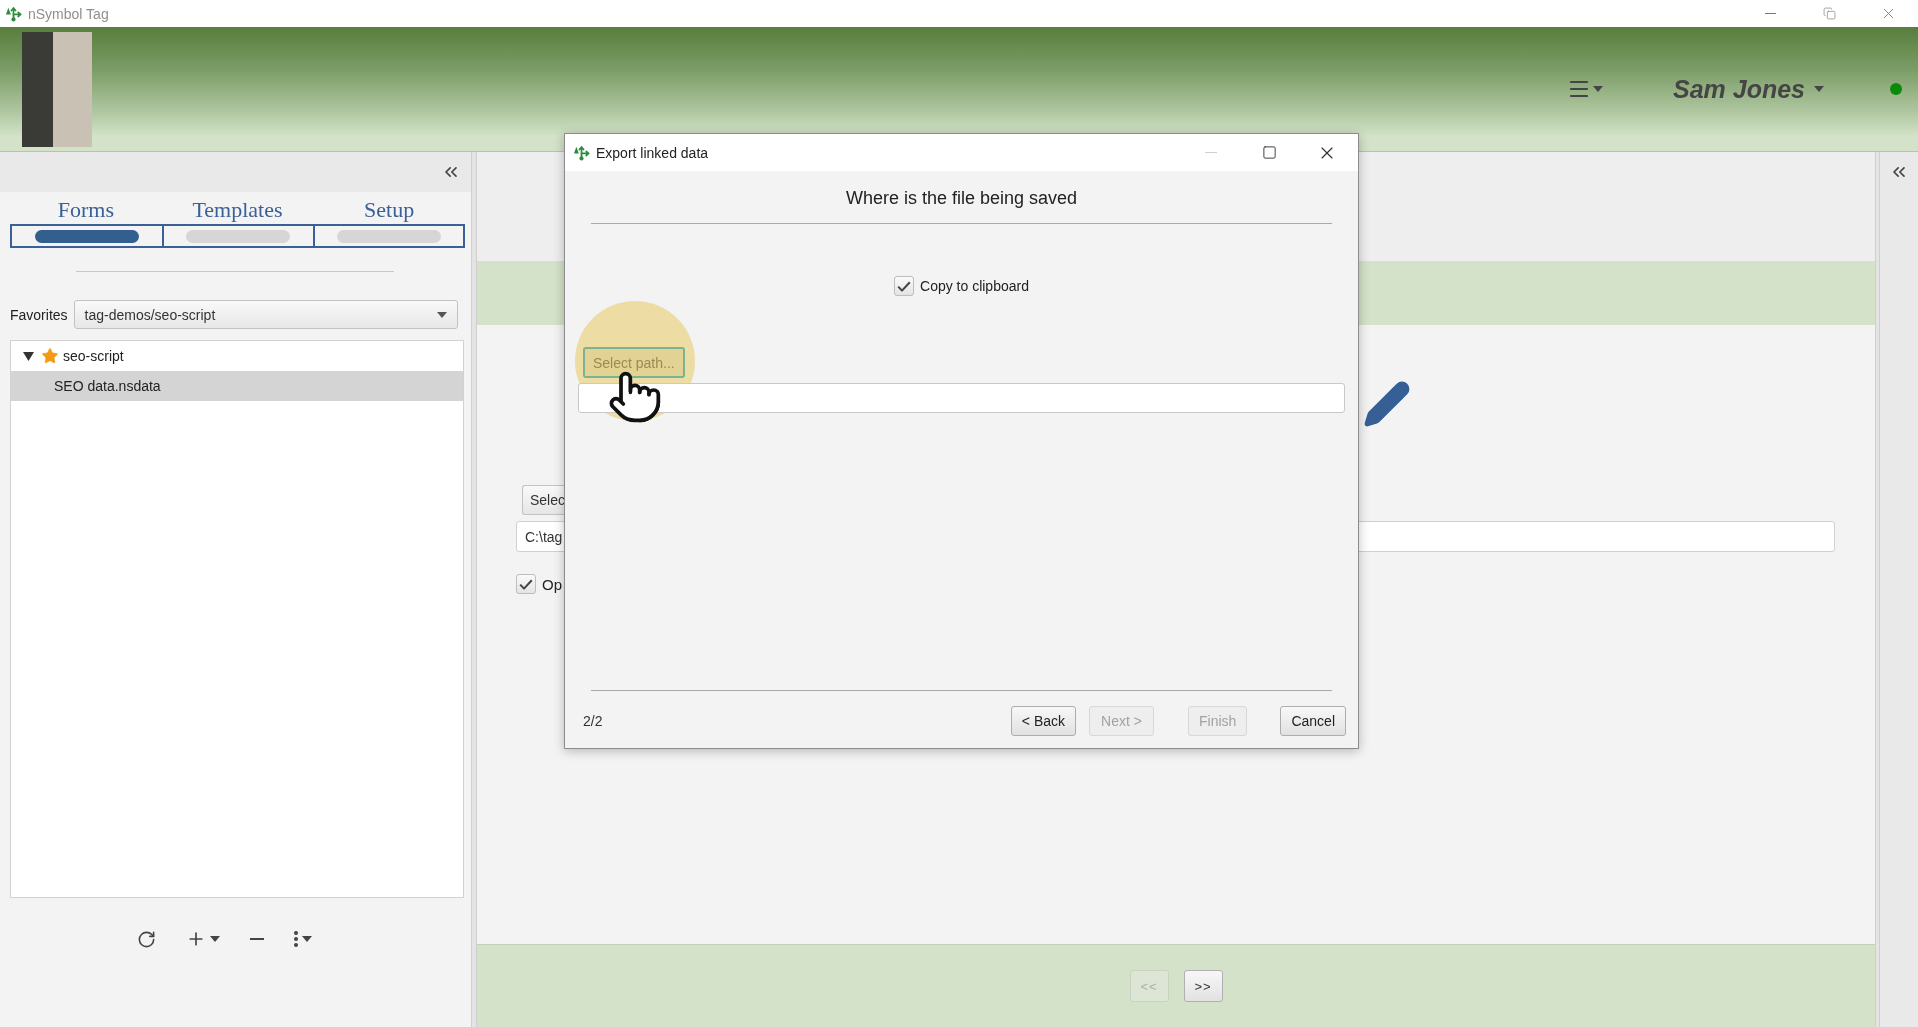 The width and height of the screenshot is (1918, 1027). Describe the element at coordinates (1203, 986) in the screenshot. I see `next-page-button: >>` at that location.